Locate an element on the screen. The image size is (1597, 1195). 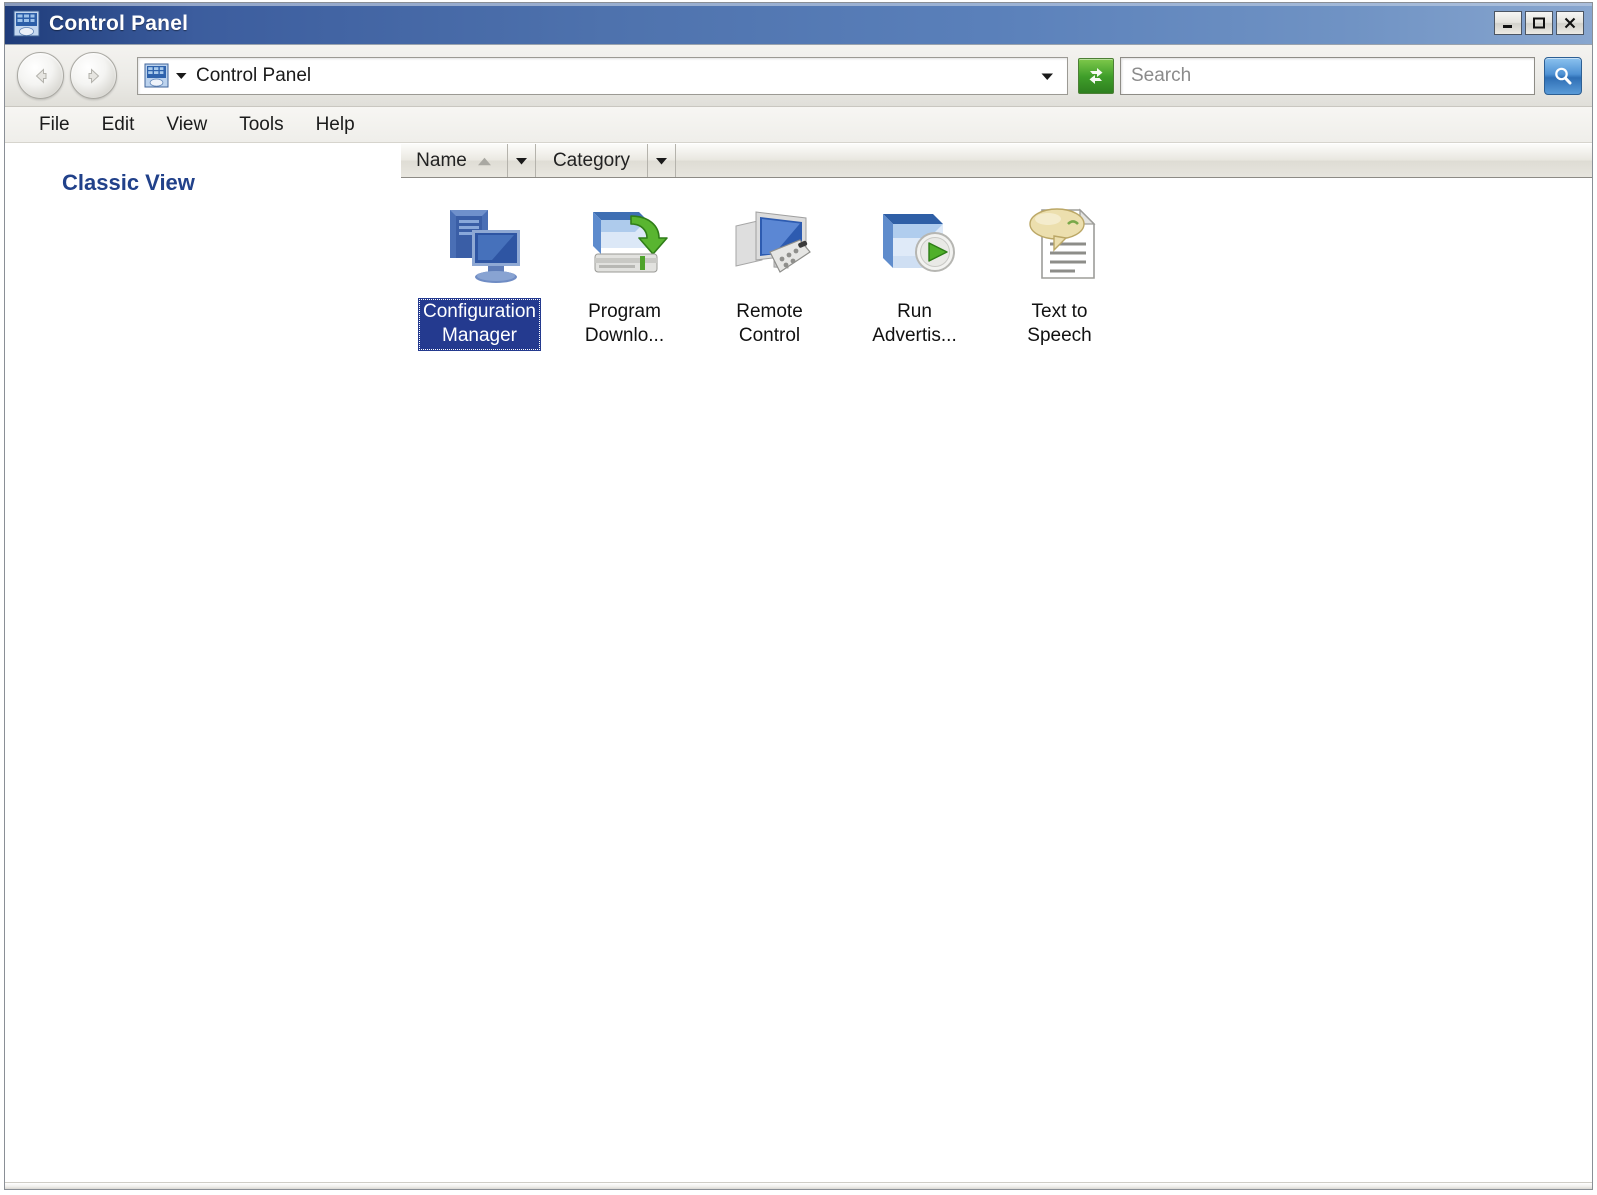
menu-item-view: View is located at coordinates (186, 125).